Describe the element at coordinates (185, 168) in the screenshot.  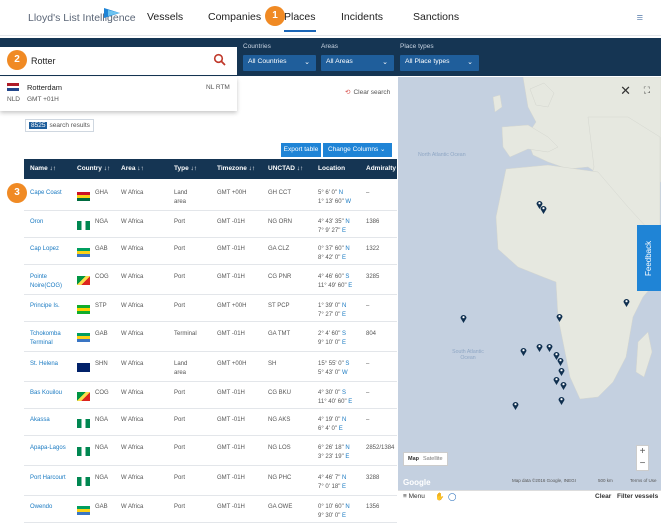
I see `column-header-type: Type ↓↑` at that location.